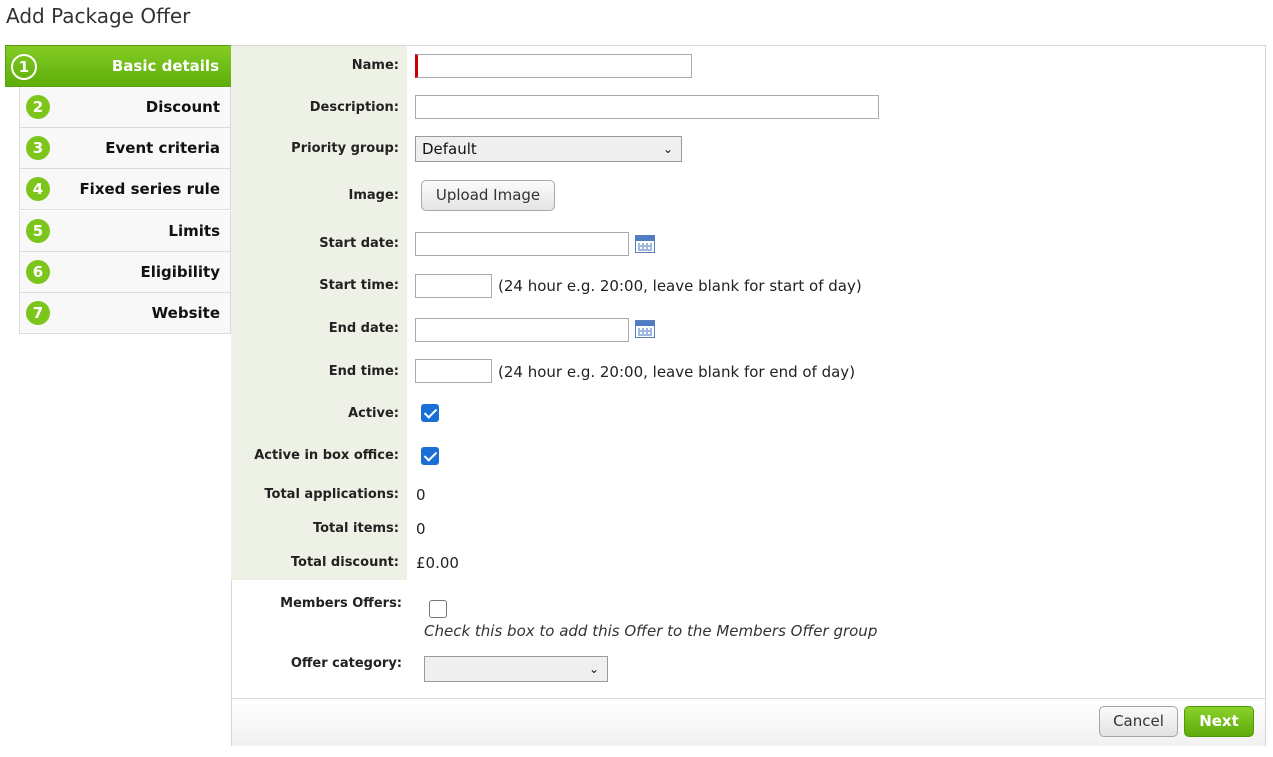  Describe the element at coordinates (430, 456) in the screenshot. I see `active-box-office-checkbox` at that location.